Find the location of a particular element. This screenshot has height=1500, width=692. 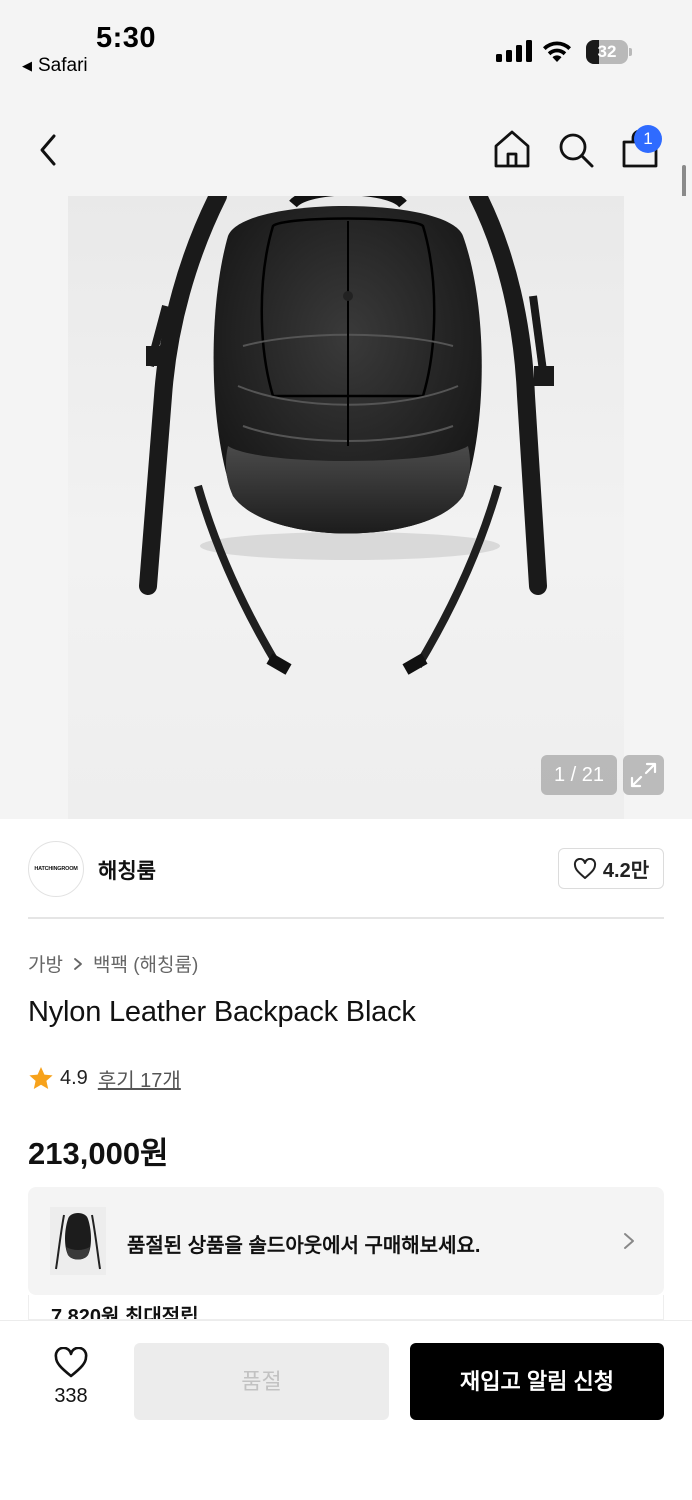

search-icon is located at coordinates (576, 150).